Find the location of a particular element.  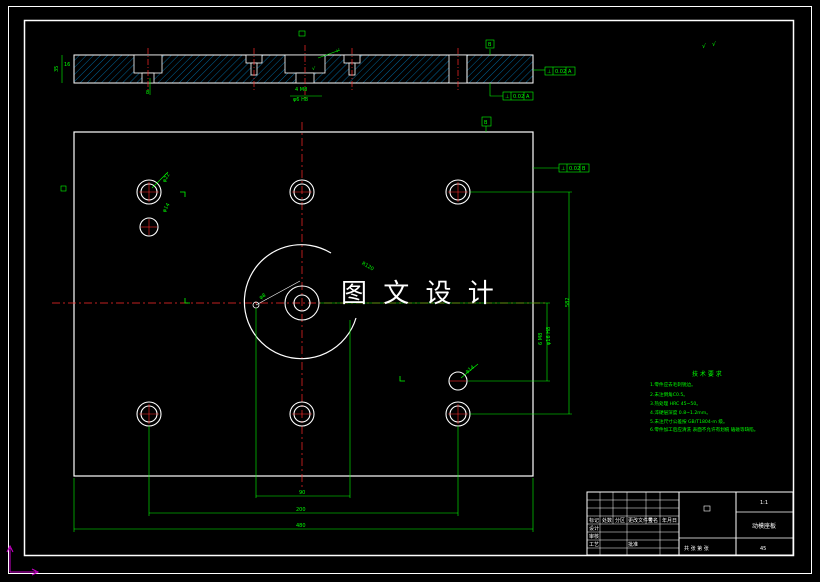

tech-req-line: 4.淬硬层深度 0.8~1.2mm。 is located at coordinates (680, 412).